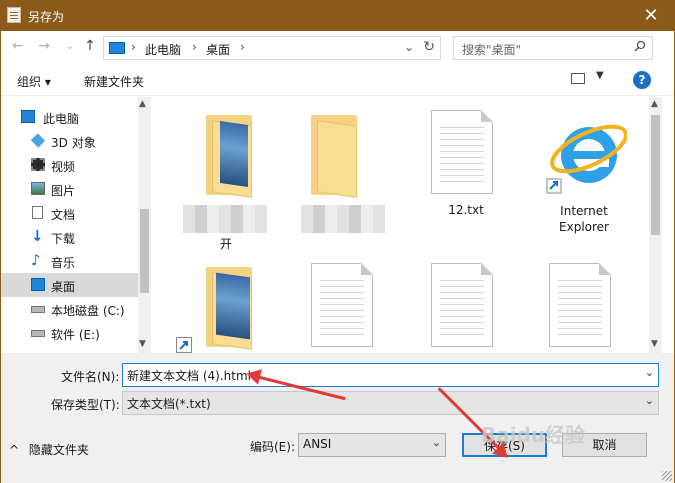  Describe the element at coordinates (272, 48) in the screenshot. I see `address-bar: › 此电脑 › 桌面 › ⌄ ↻` at that location.